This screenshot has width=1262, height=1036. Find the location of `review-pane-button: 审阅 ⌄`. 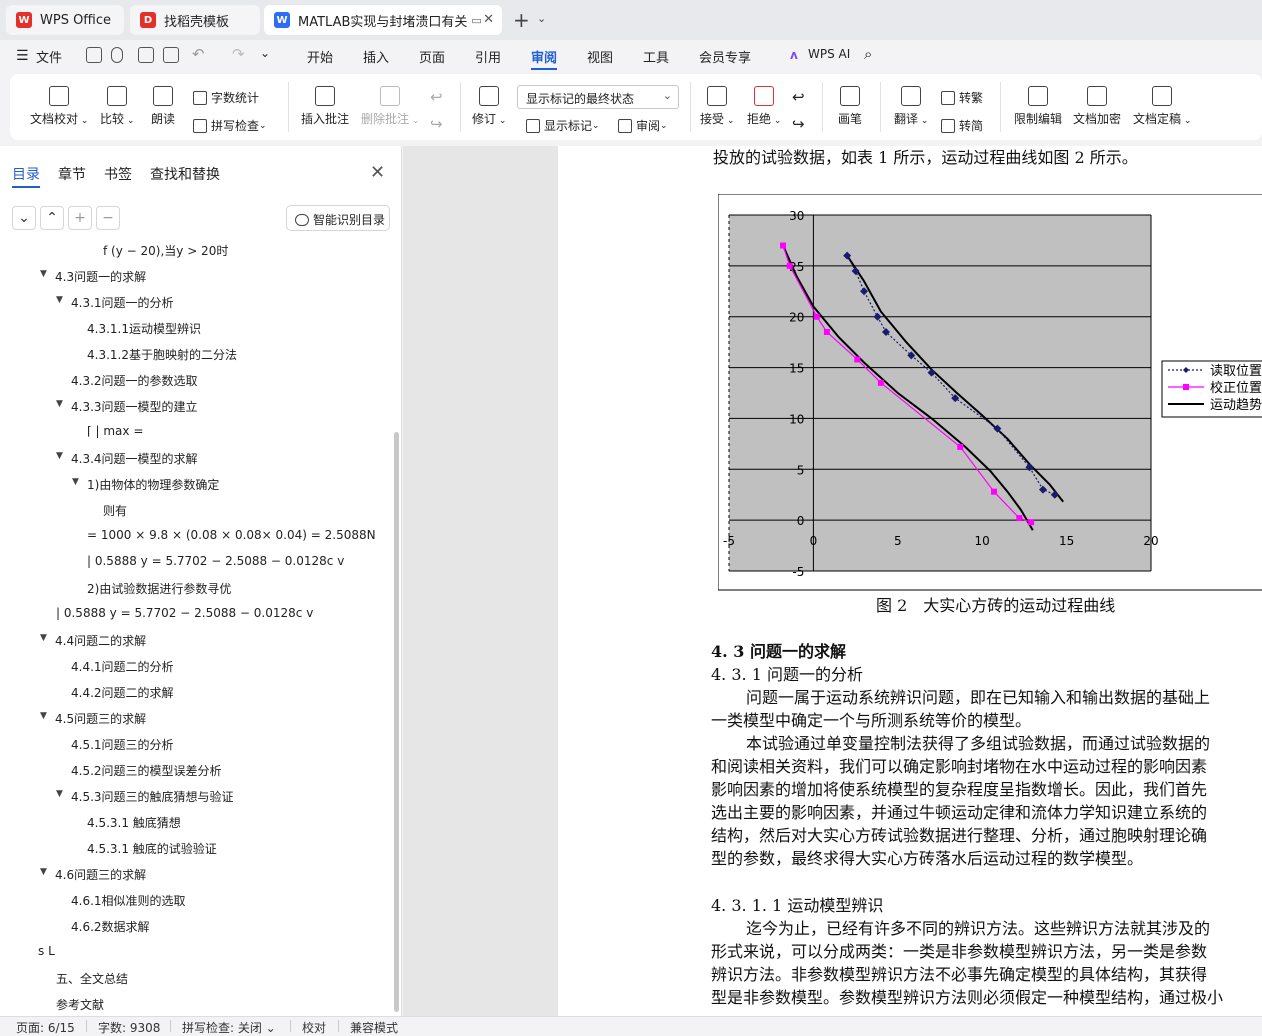

review-pane-button: 审阅 ⌄ is located at coordinates (643, 125).